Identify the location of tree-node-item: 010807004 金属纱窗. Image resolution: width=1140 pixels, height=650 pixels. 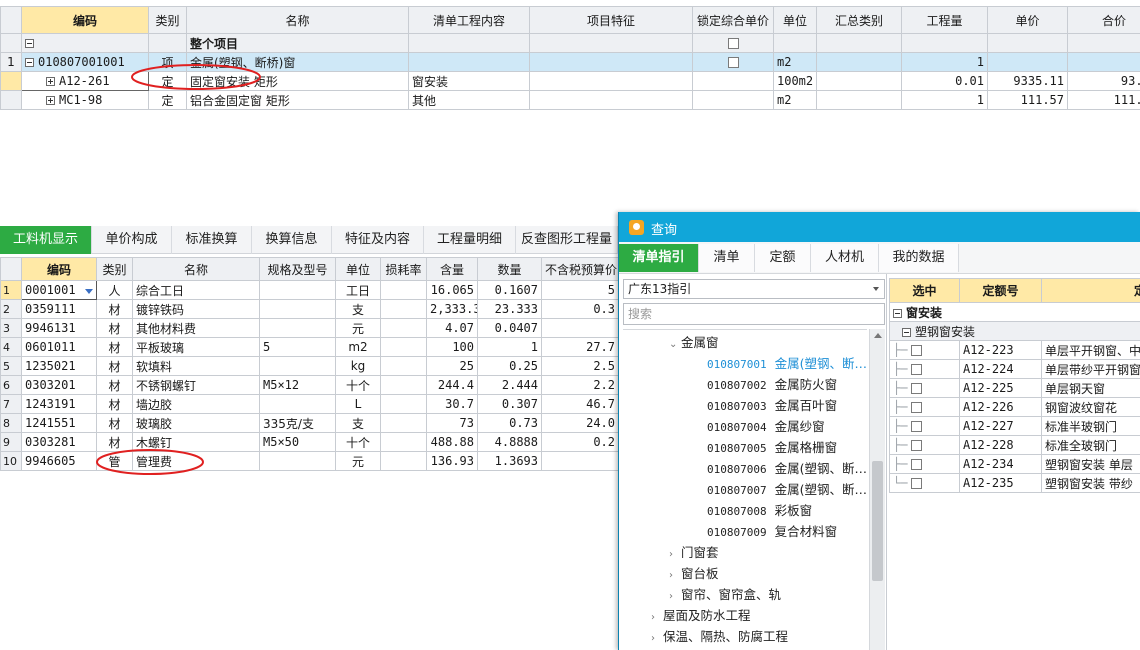
(766, 426).